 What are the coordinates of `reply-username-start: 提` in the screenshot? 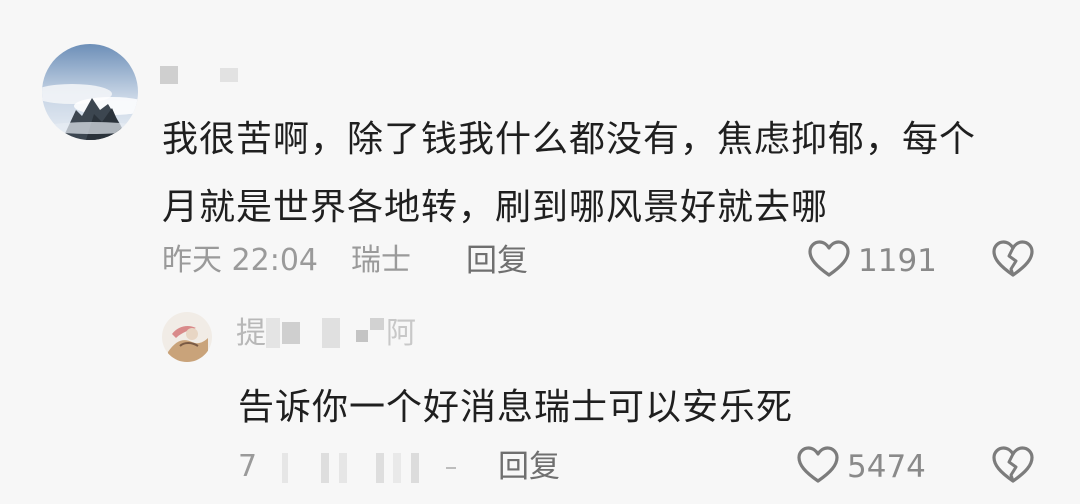 It's located at (251, 333).